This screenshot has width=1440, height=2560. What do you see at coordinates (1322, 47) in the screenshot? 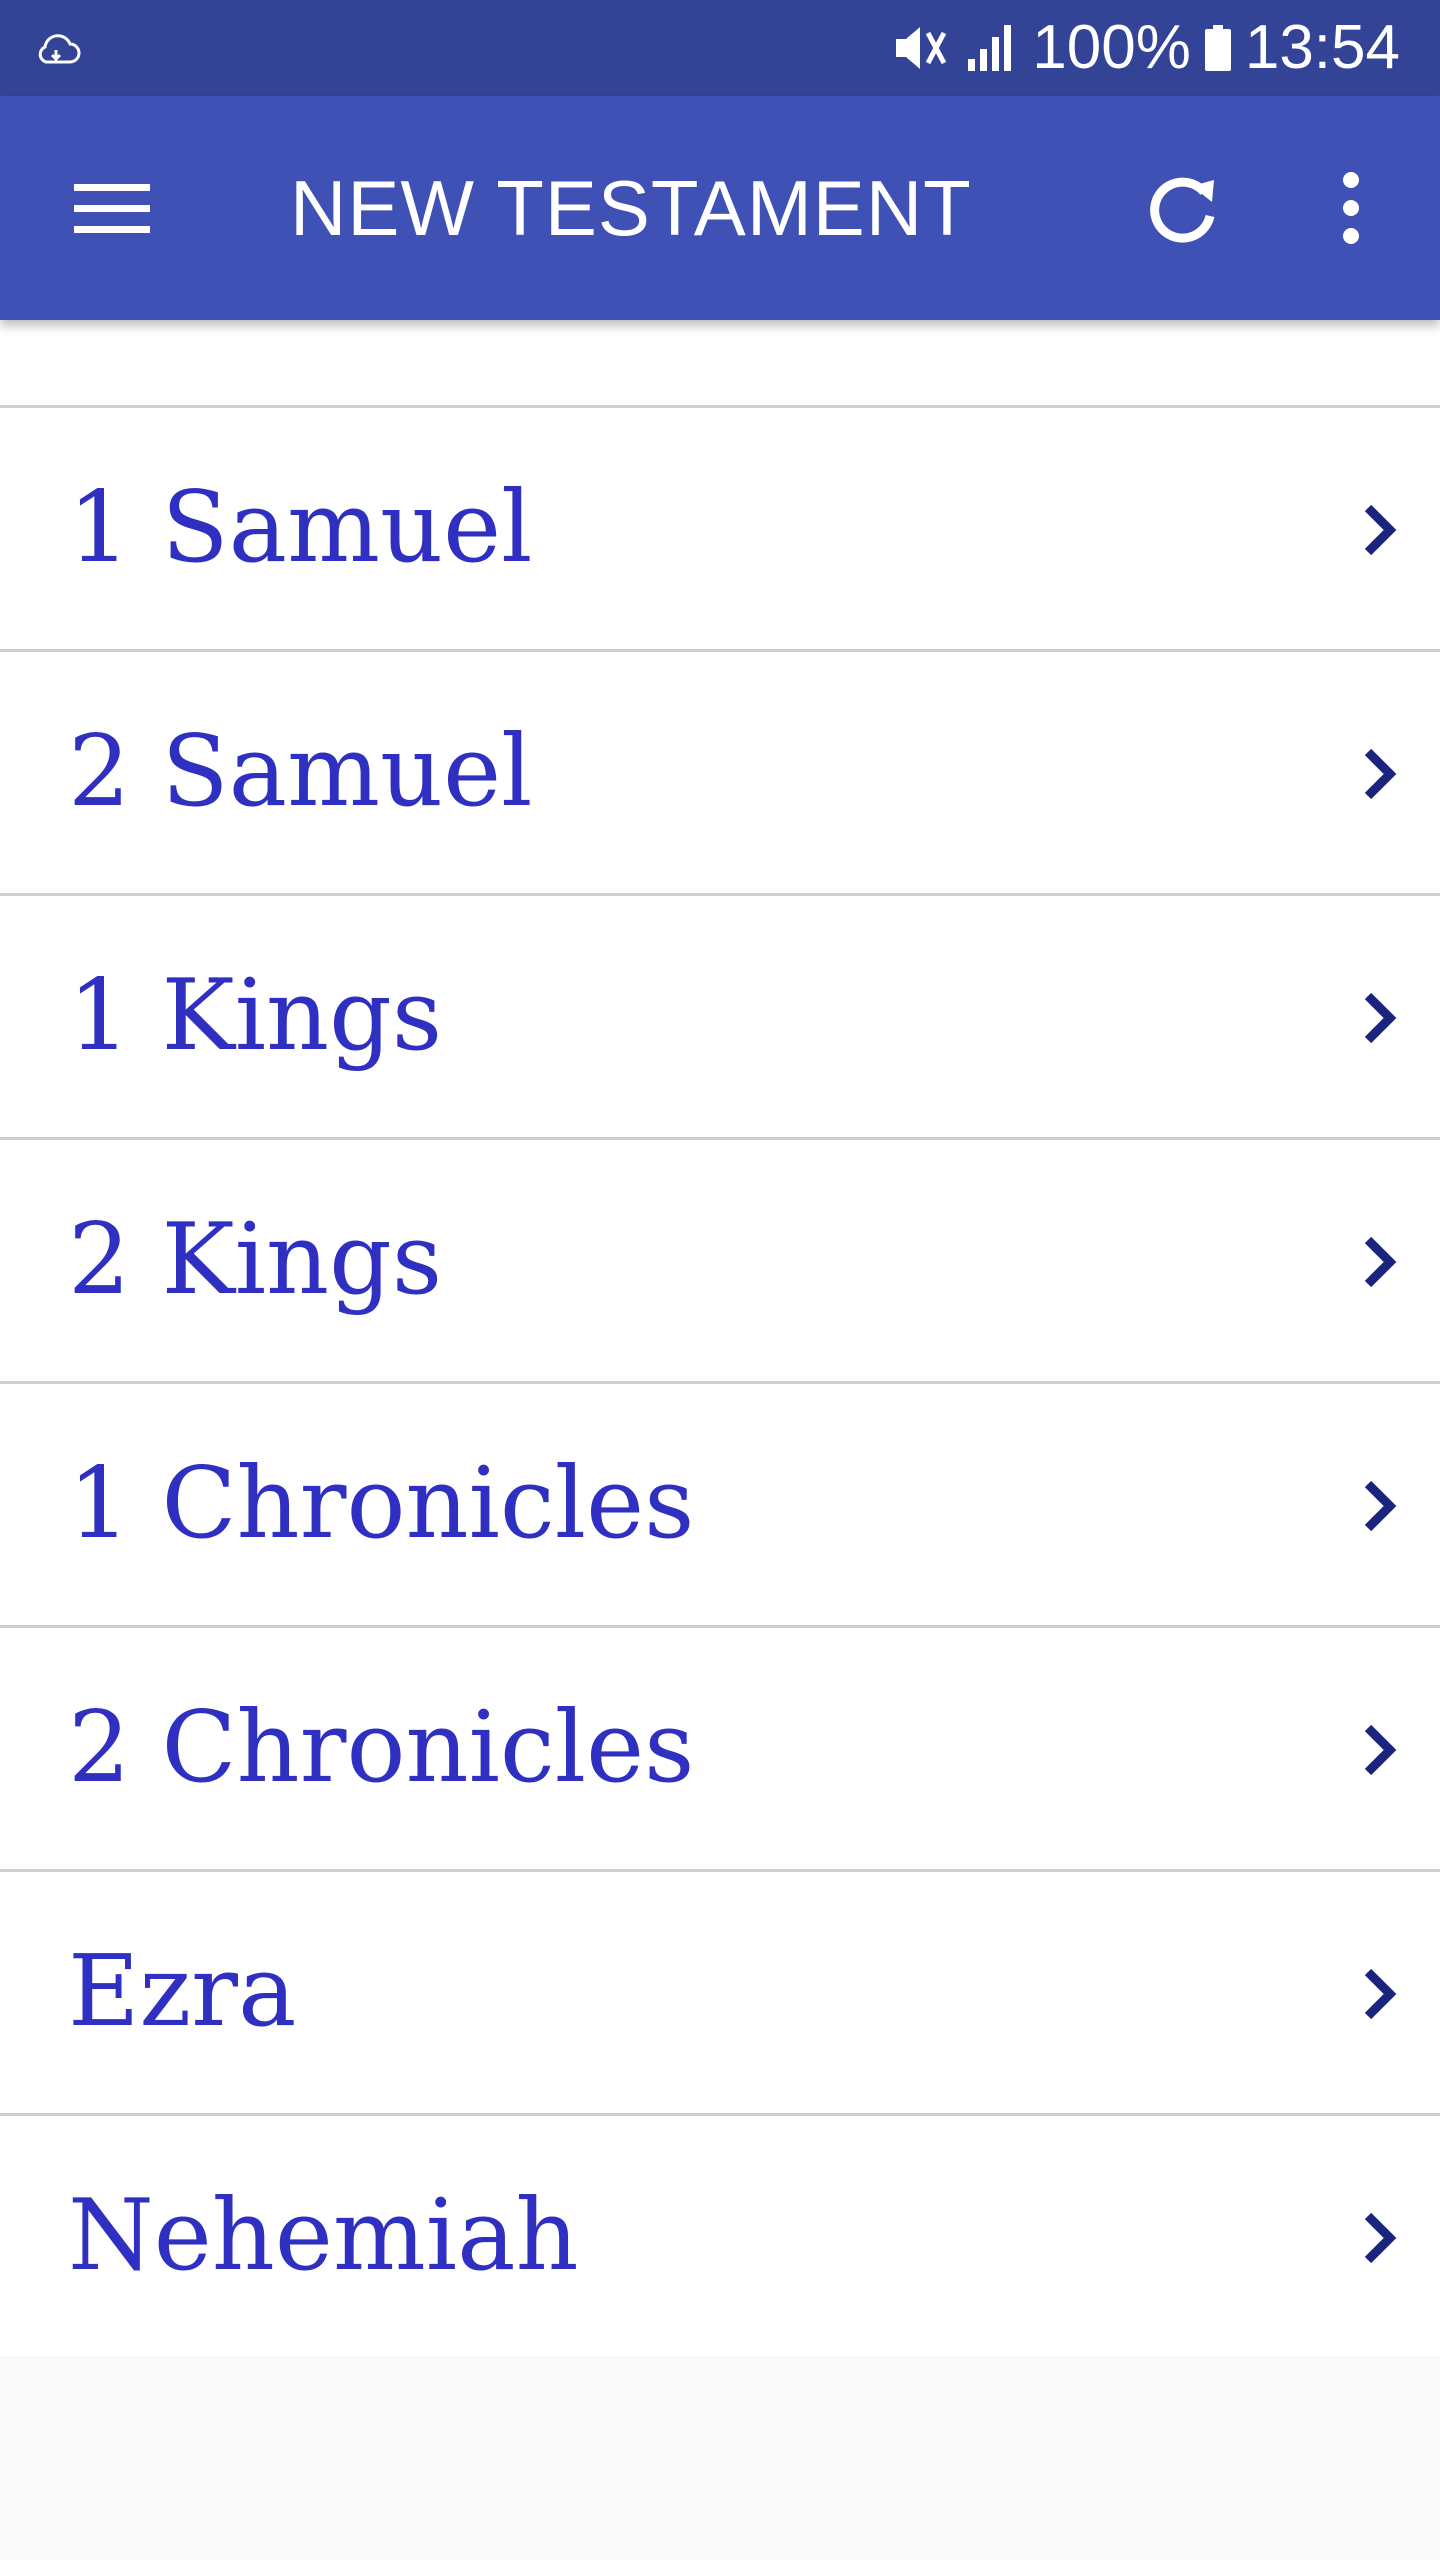
I see `status-time: 13:54` at bounding box center [1322, 47].